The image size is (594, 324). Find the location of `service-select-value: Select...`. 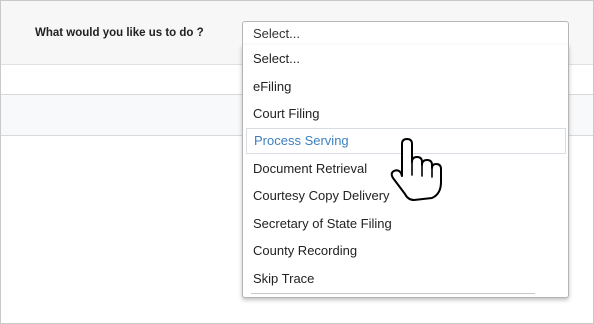

service-select-value: Select... is located at coordinates (276, 33).